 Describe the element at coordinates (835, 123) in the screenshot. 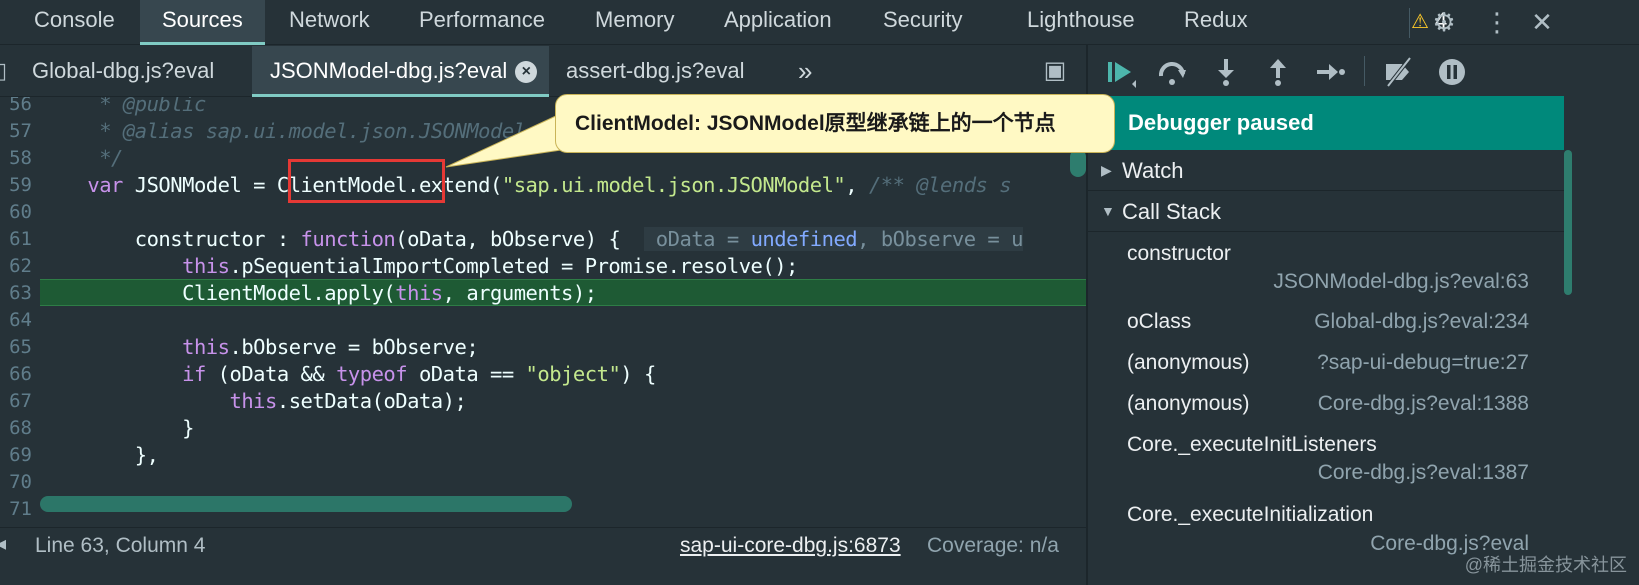

I see `annotation-callout: ClientModel: JSONModel原型继承链上的一个节点` at that location.